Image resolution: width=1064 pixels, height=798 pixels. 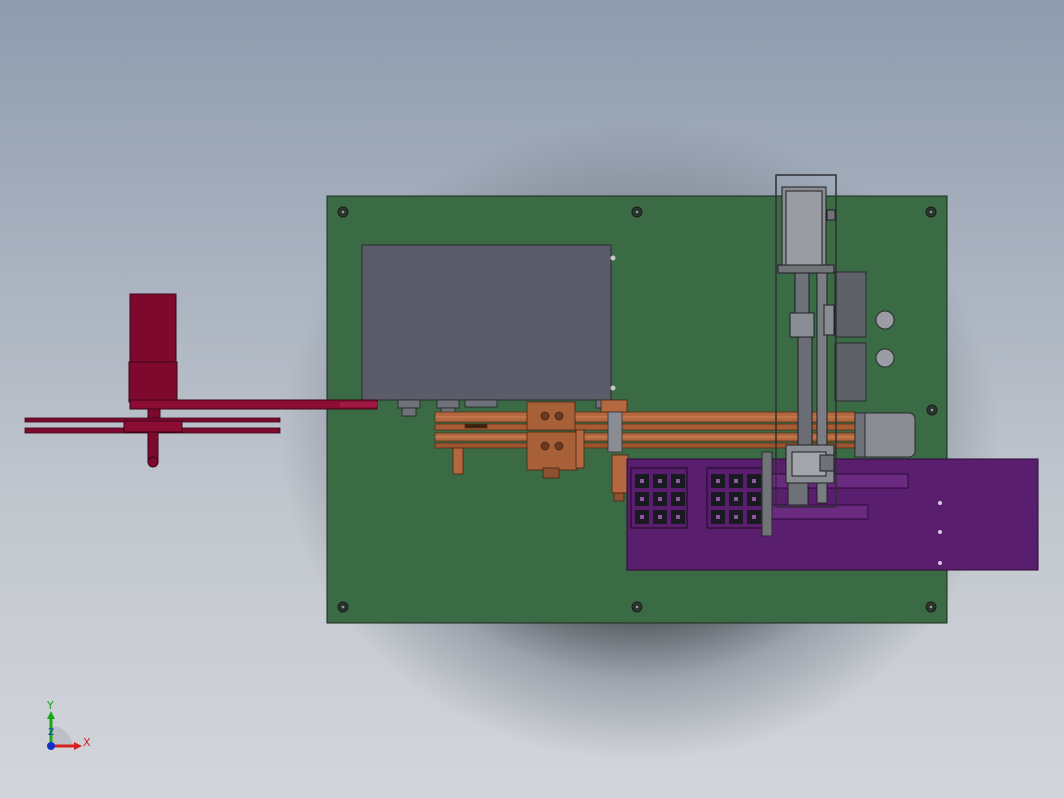 I want to click on copper-rails, so click(x=645, y=430).